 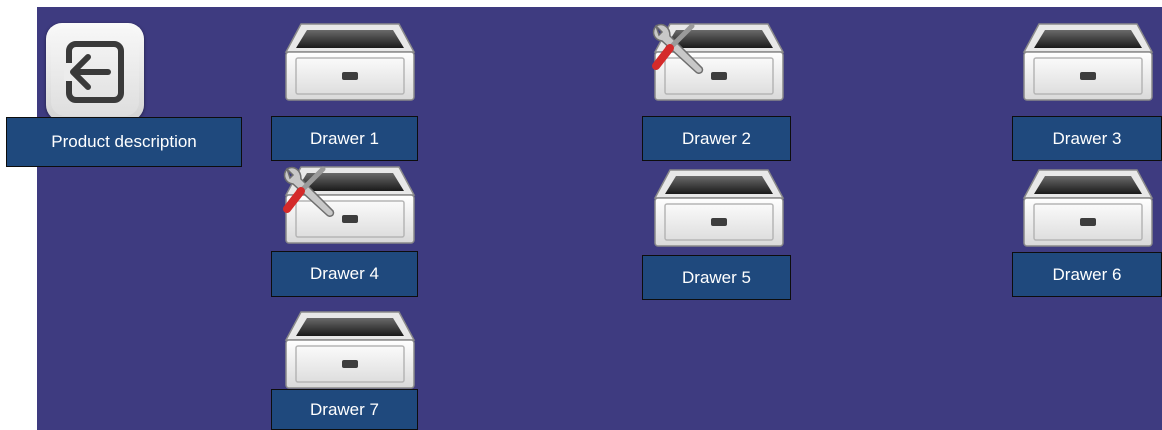 I want to click on drawer-2-button: Drawer 2, so click(x=716, y=138).